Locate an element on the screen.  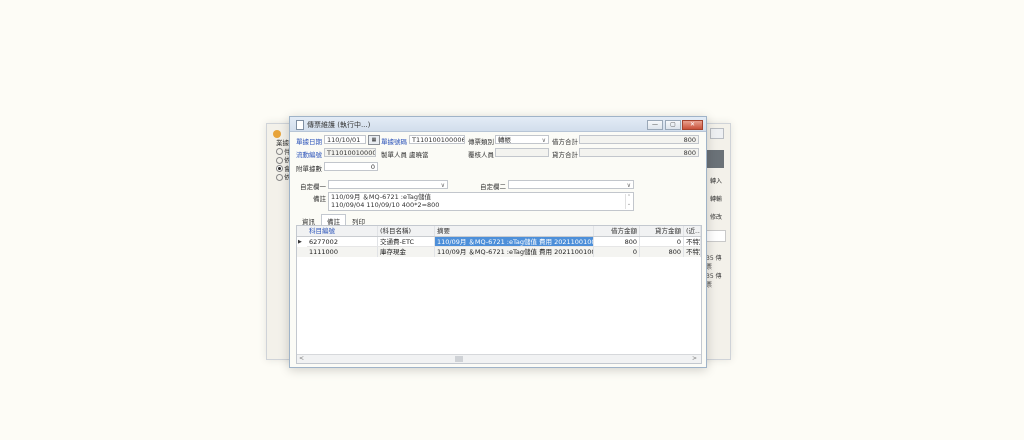
custom1-label: 自定欄一 is located at coordinates (313, 187).